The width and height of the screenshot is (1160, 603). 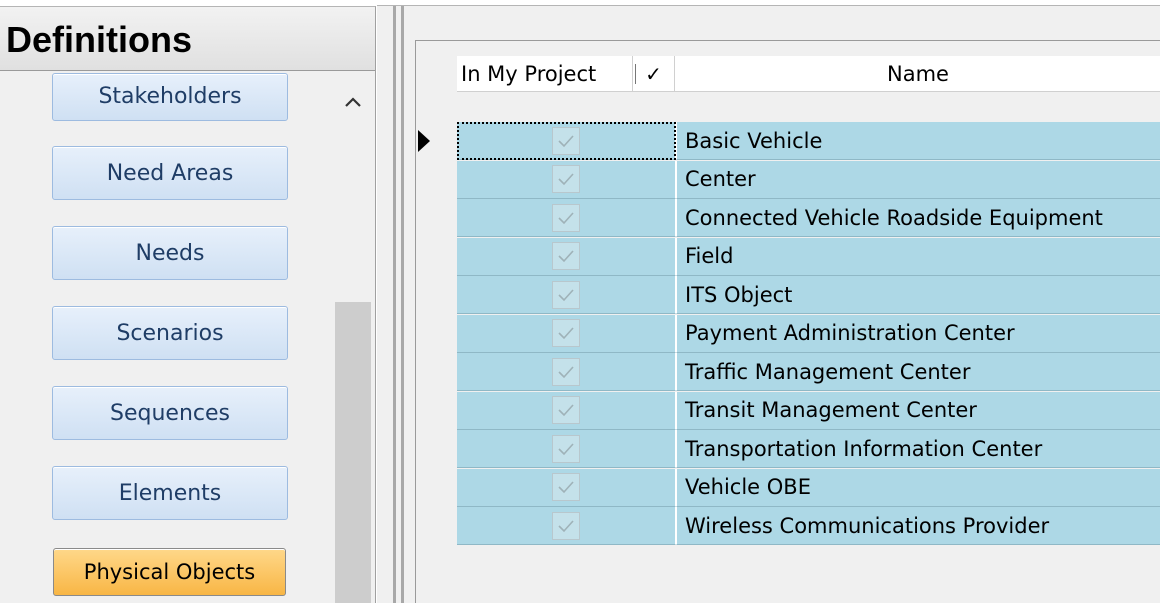 I want to click on scenarios-label: Scenarios, so click(x=170, y=333).